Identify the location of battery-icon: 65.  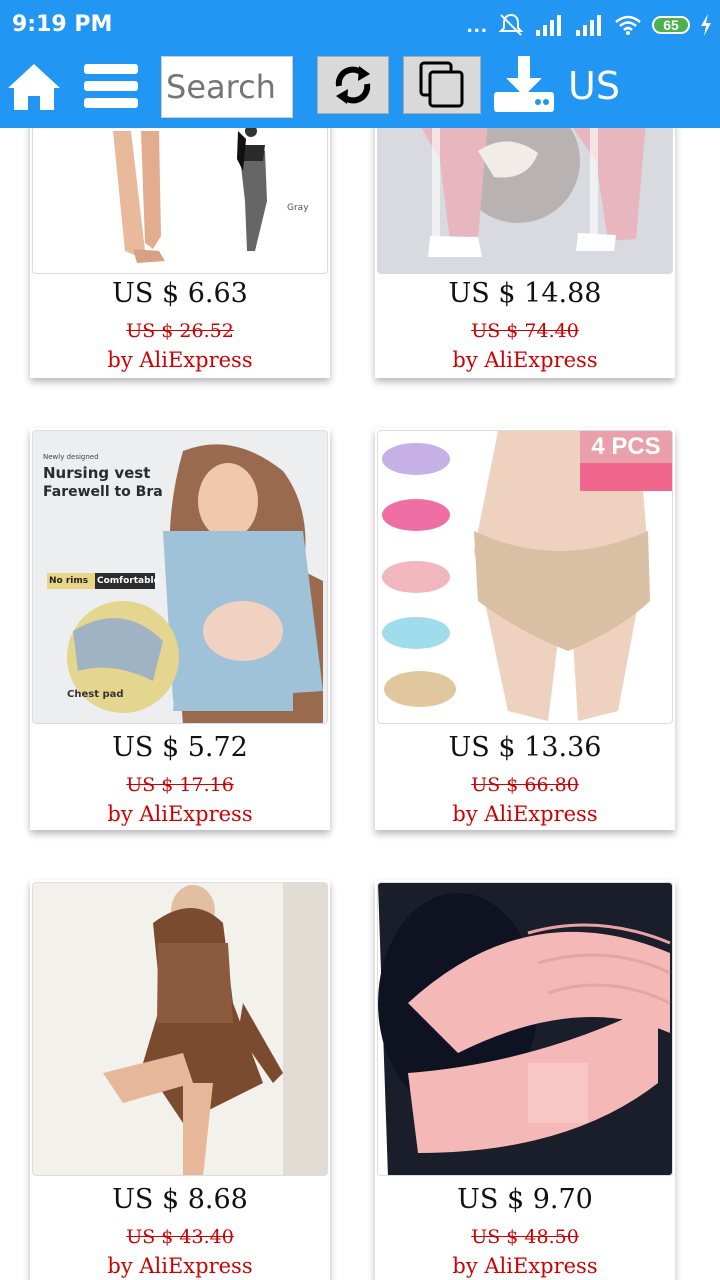
(671, 25).